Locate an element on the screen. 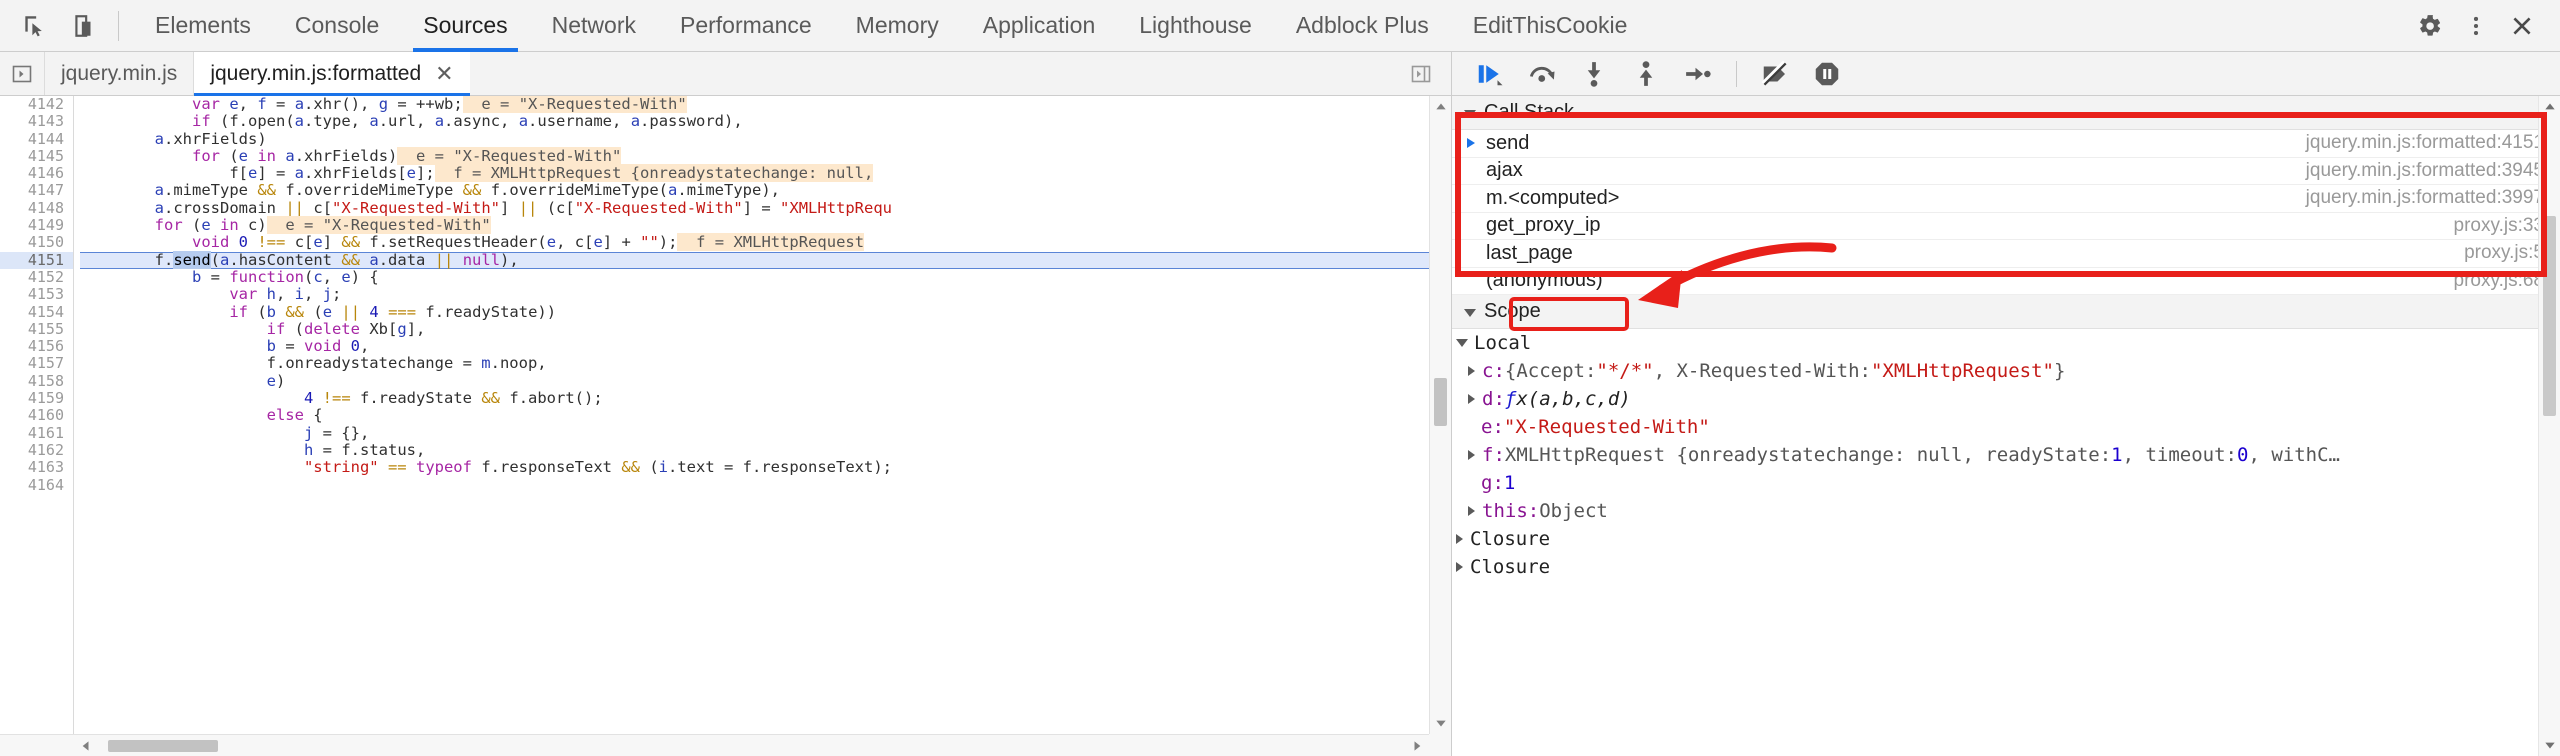 Image resolution: width=2560 pixels, height=756 pixels. call-stack-frame-location: proxy.js:33 is located at coordinates (2499, 226).